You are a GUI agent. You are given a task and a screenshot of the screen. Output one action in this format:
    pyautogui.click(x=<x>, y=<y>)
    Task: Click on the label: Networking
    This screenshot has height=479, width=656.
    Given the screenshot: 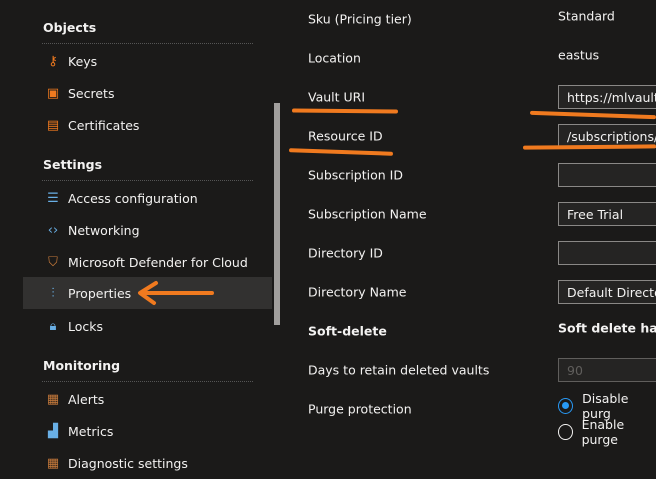 What is the action you would take?
    pyautogui.click(x=104, y=230)
    